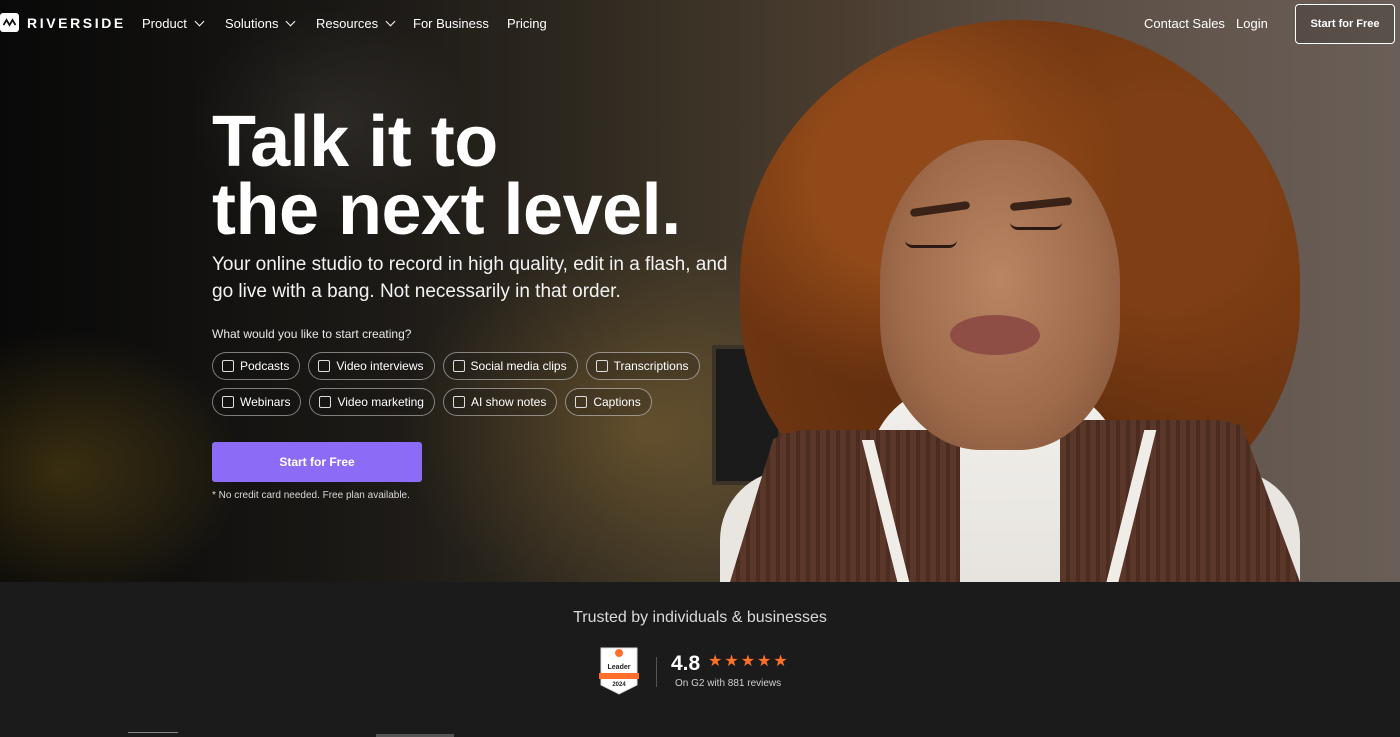 The width and height of the screenshot is (1400, 737). Describe the element at coordinates (728, 683) in the screenshot. I see `reviews-count: On G2 with 881 reviews` at that location.